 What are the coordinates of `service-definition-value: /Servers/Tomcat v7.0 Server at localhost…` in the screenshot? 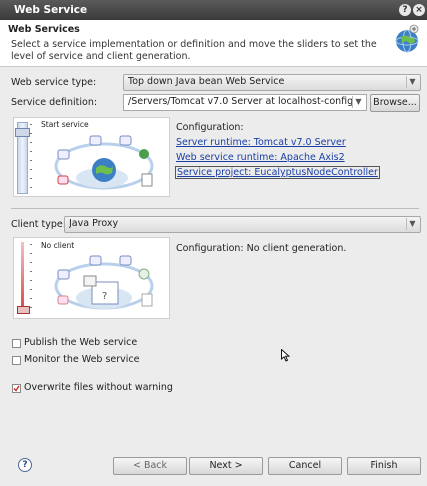 It's located at (240, 101).